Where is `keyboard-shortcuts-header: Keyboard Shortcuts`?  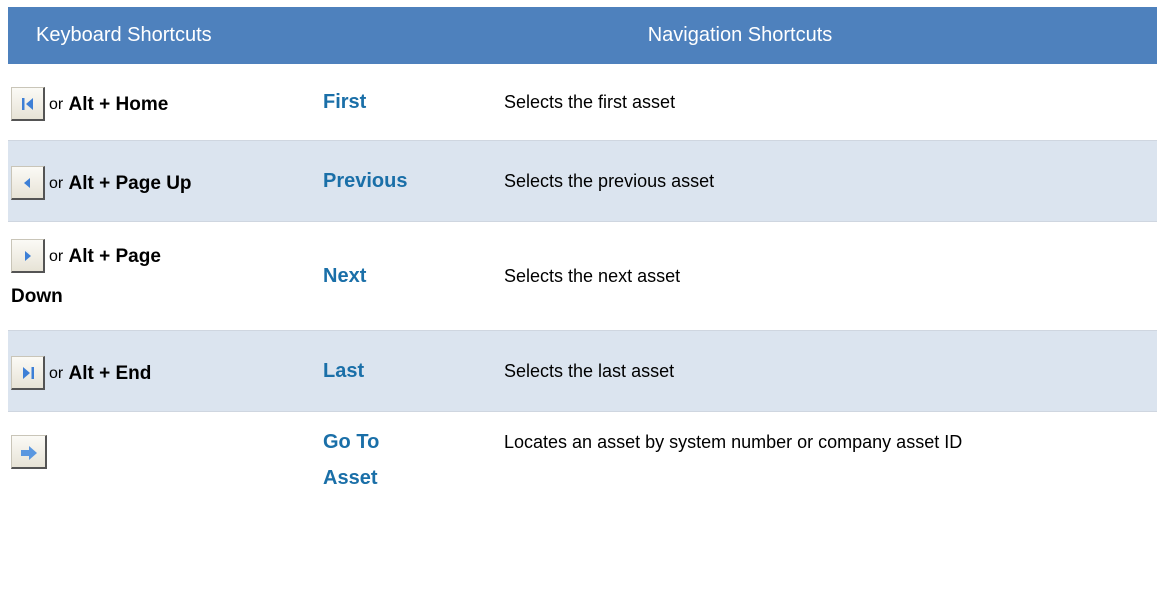 keyboard-shortcuts-header: Keyboard Shortcuts is located at coordinates (165, 35).